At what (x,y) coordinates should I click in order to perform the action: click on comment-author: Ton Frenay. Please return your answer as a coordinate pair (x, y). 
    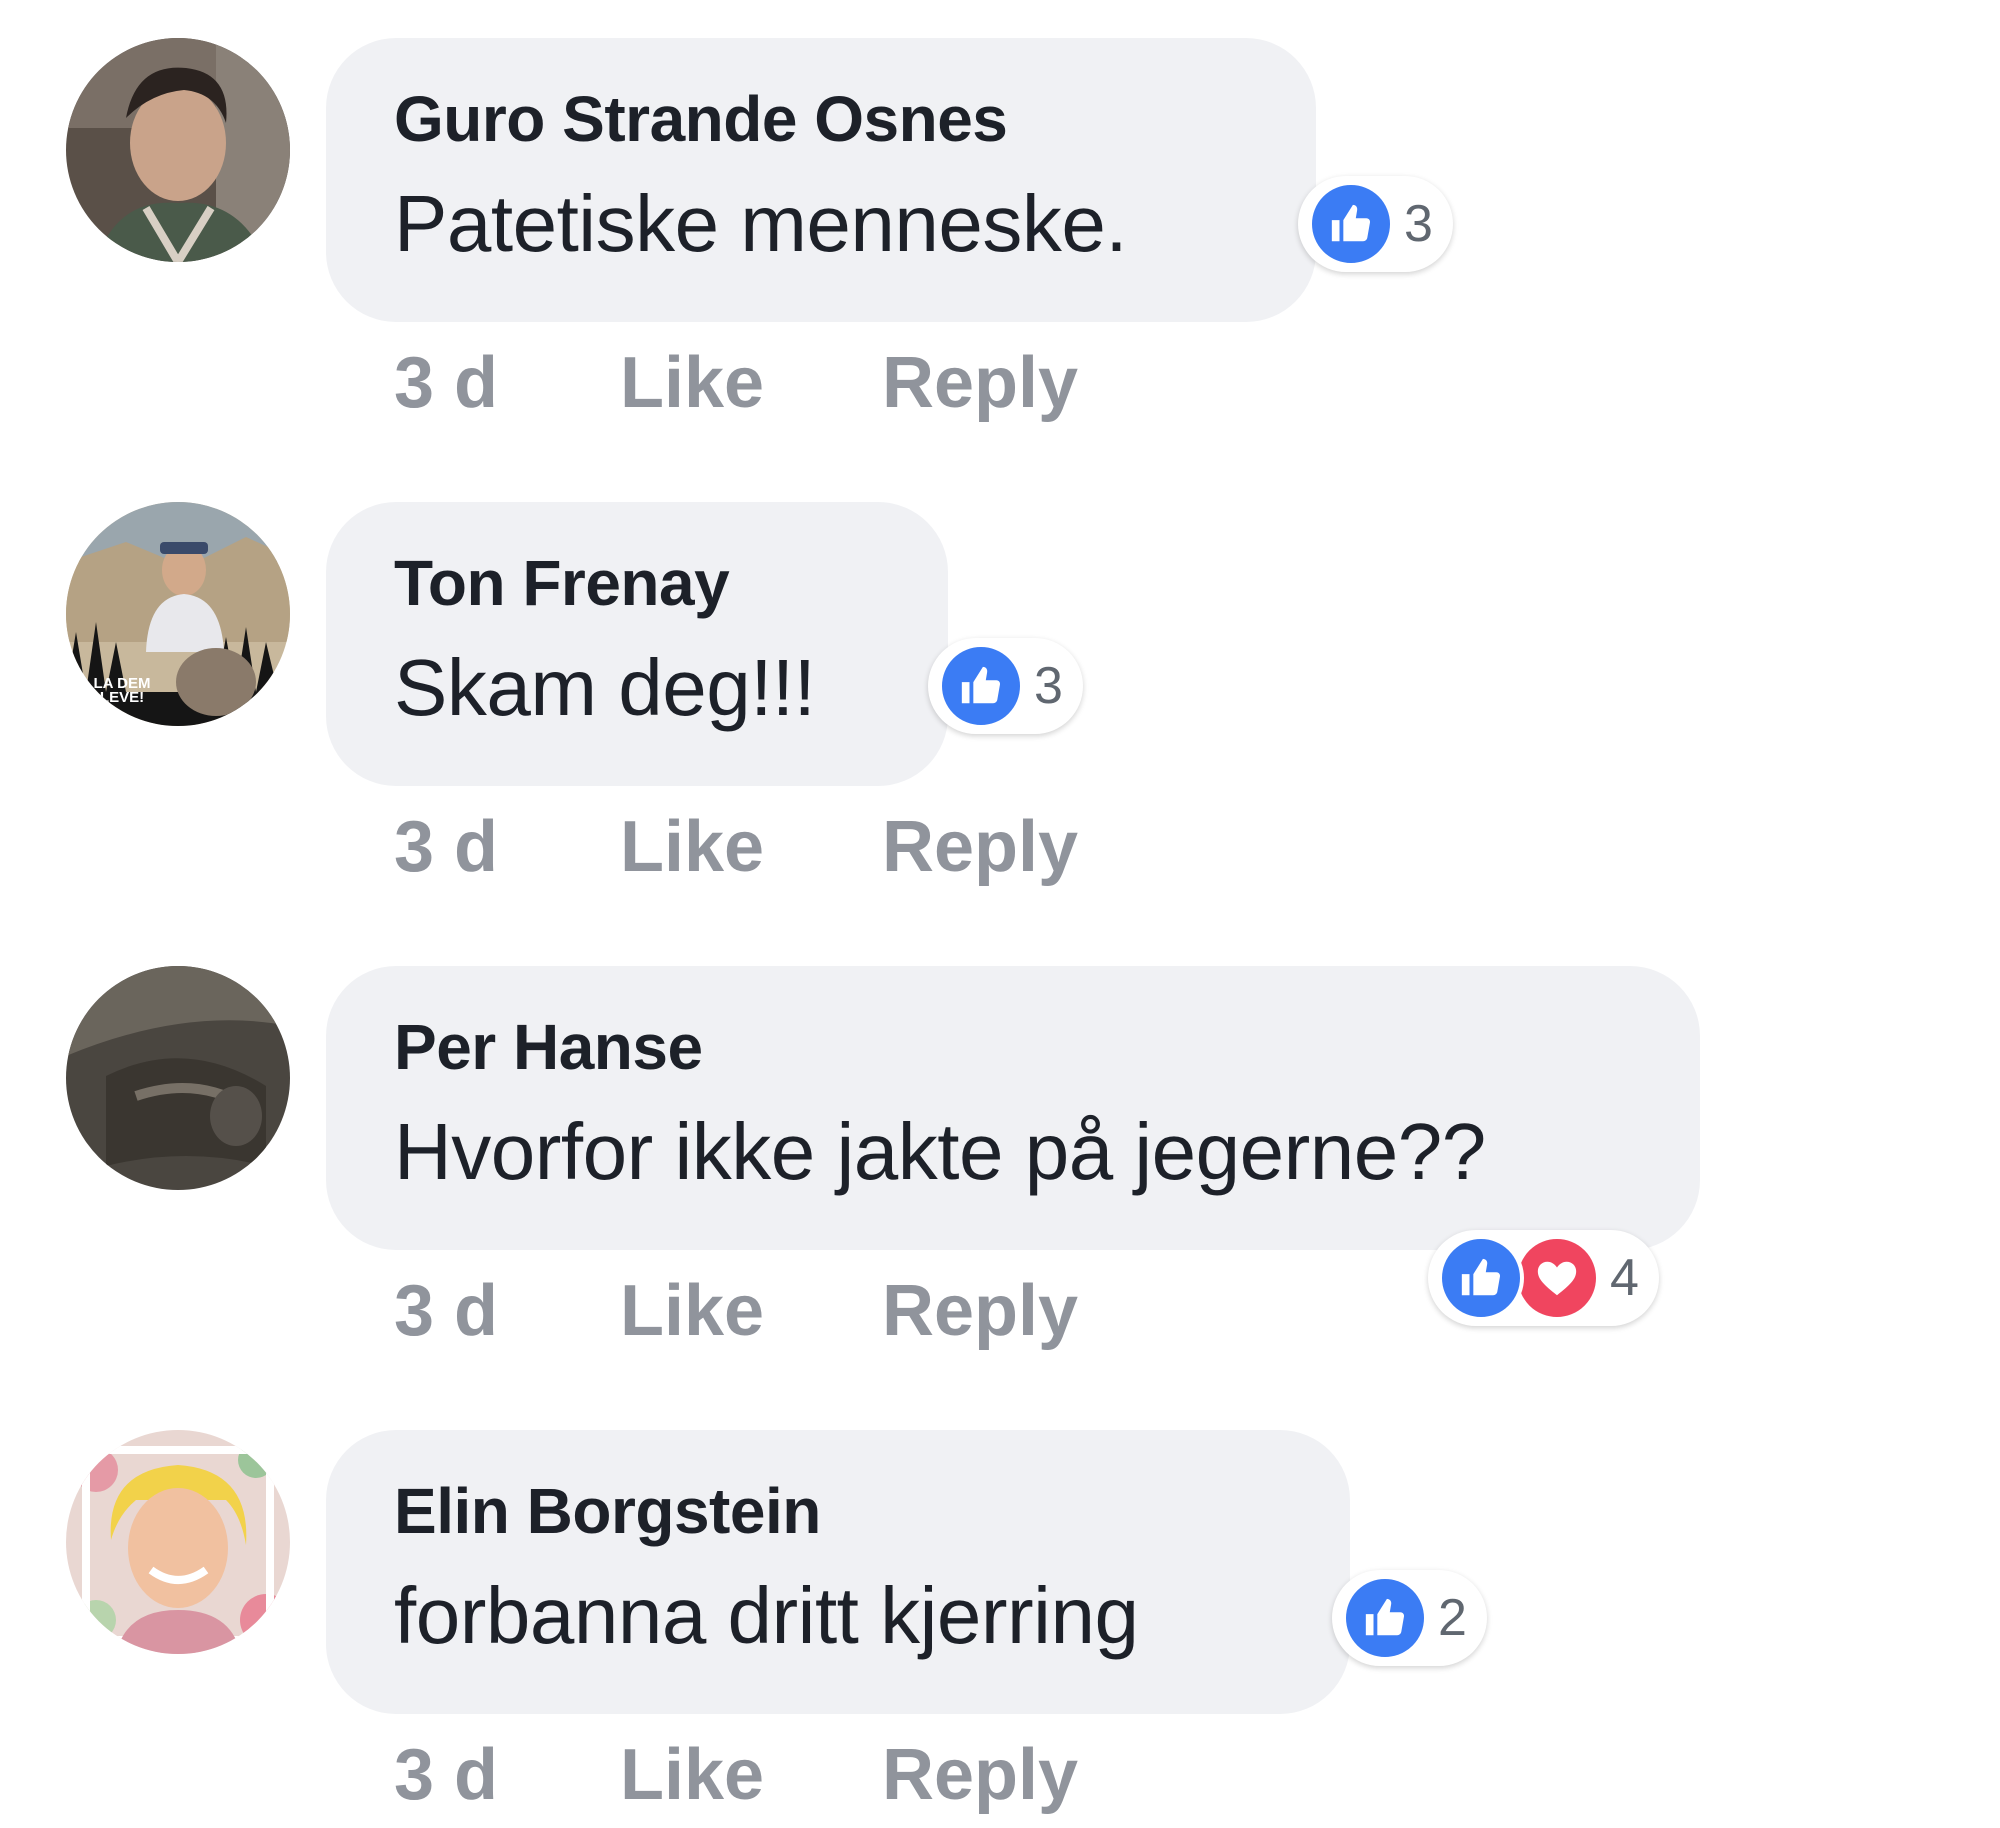
    Looking at the image, I should click on (562, 583).